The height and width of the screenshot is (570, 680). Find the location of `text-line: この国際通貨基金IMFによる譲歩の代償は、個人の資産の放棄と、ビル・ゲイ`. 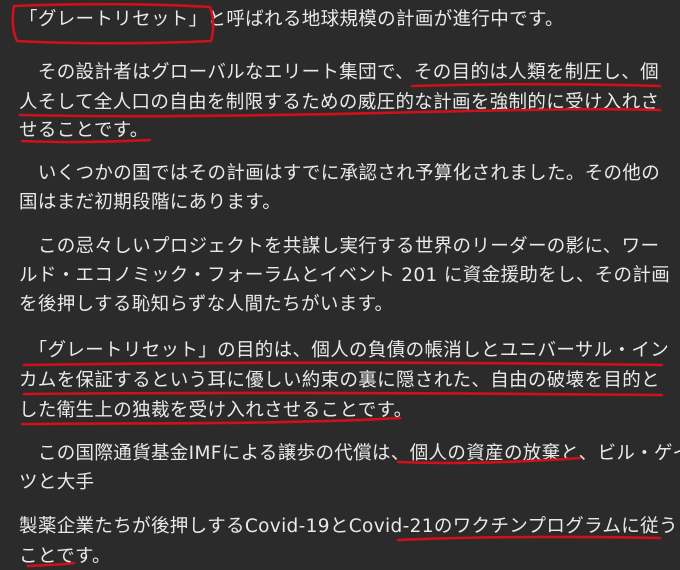

text-line: この国際通貨基金IMFによる譲歩の代償は、個人の資産の放棄と、ビル・ゲイ is located at coordinates (349, 453).